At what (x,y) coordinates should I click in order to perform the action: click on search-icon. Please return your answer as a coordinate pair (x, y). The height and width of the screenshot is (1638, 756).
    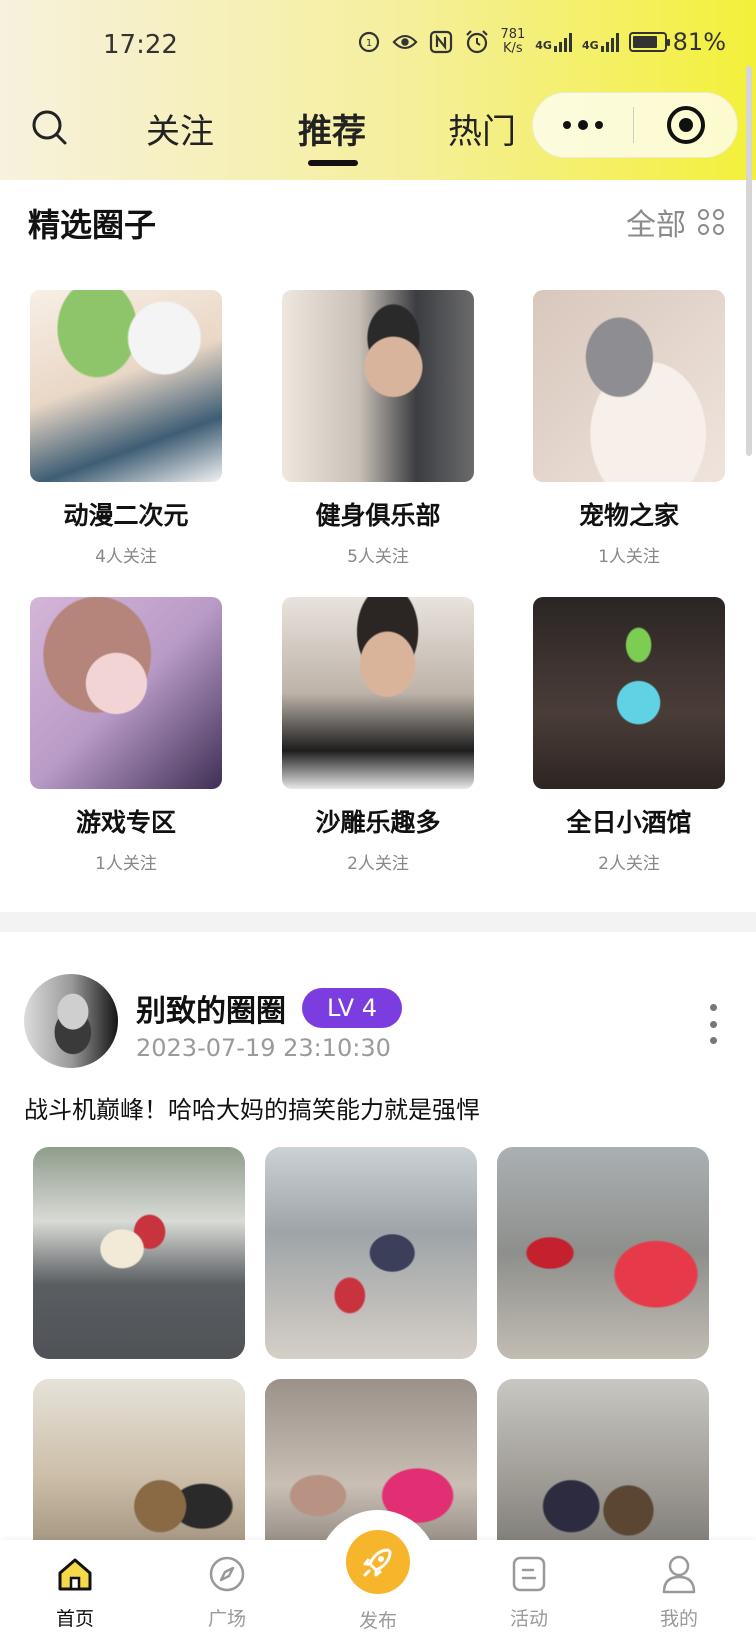
    Looking at the image, I should click on (50, 128).